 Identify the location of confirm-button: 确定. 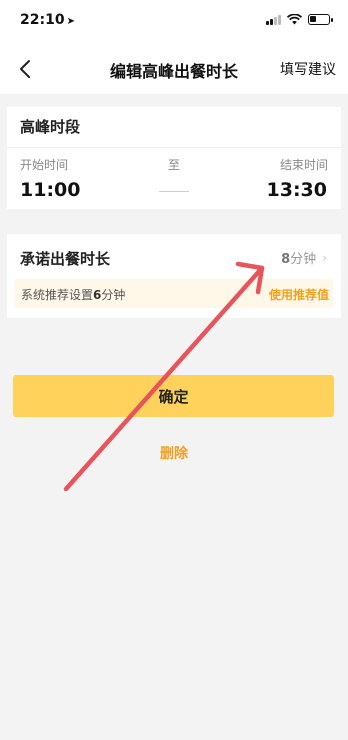
(173, 396).